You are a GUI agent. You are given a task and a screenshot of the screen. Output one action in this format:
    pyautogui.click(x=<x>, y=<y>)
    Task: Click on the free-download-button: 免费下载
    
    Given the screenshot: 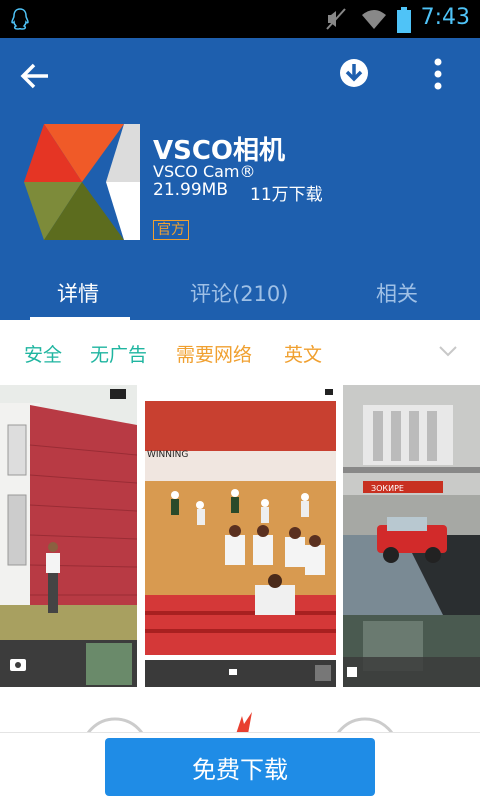 What is the action you would take?
    pyautogui.click(x=240, y=767)
    